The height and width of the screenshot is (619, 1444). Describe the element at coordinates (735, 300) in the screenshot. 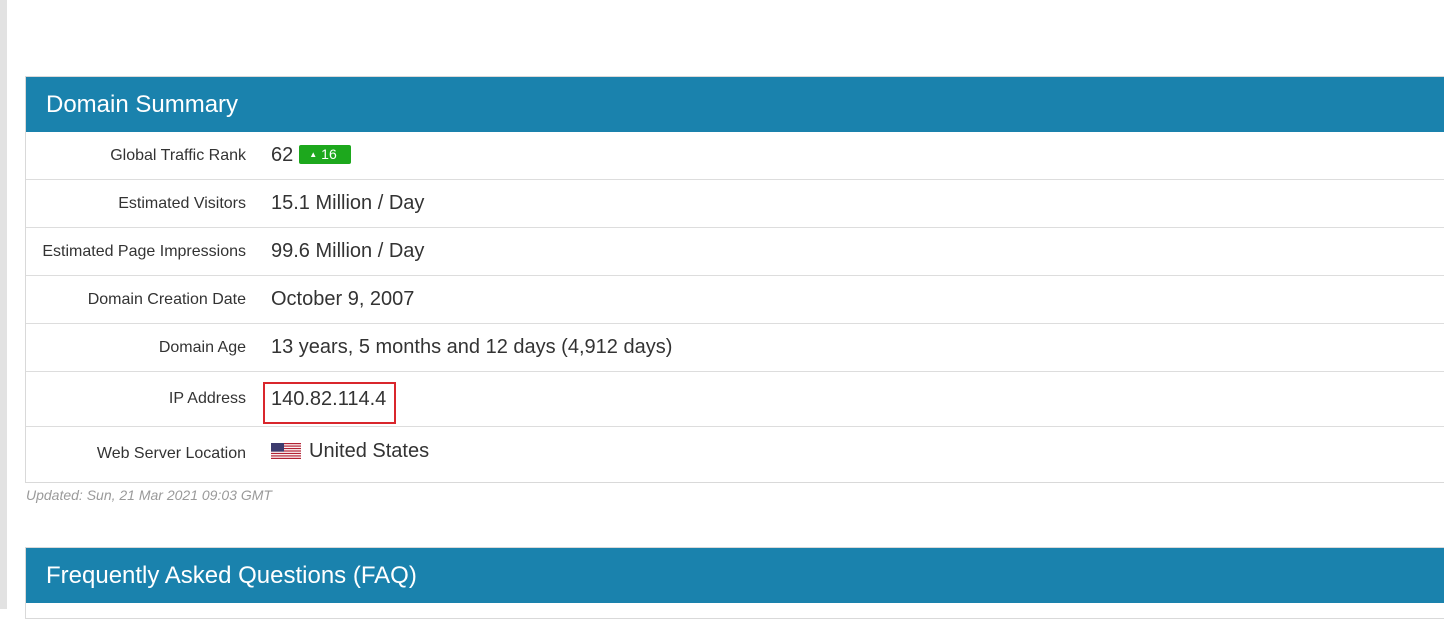

I see `row-domain-creation-date: Domain Creation Date October 9, 2007` at that location.